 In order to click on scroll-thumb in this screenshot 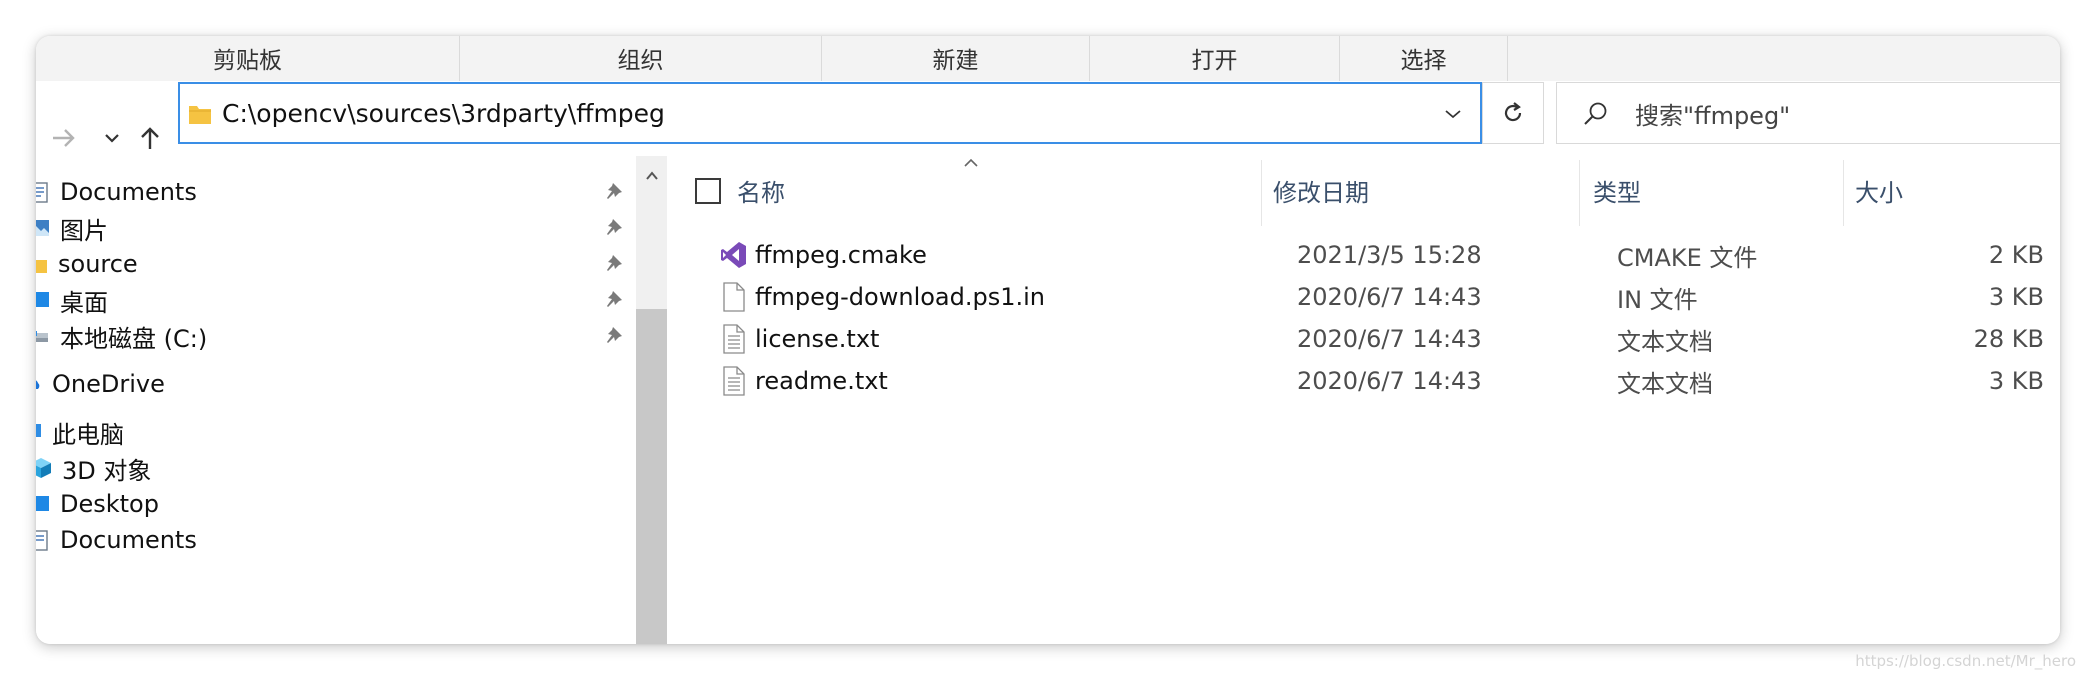, I will do `click(651, 476)`.